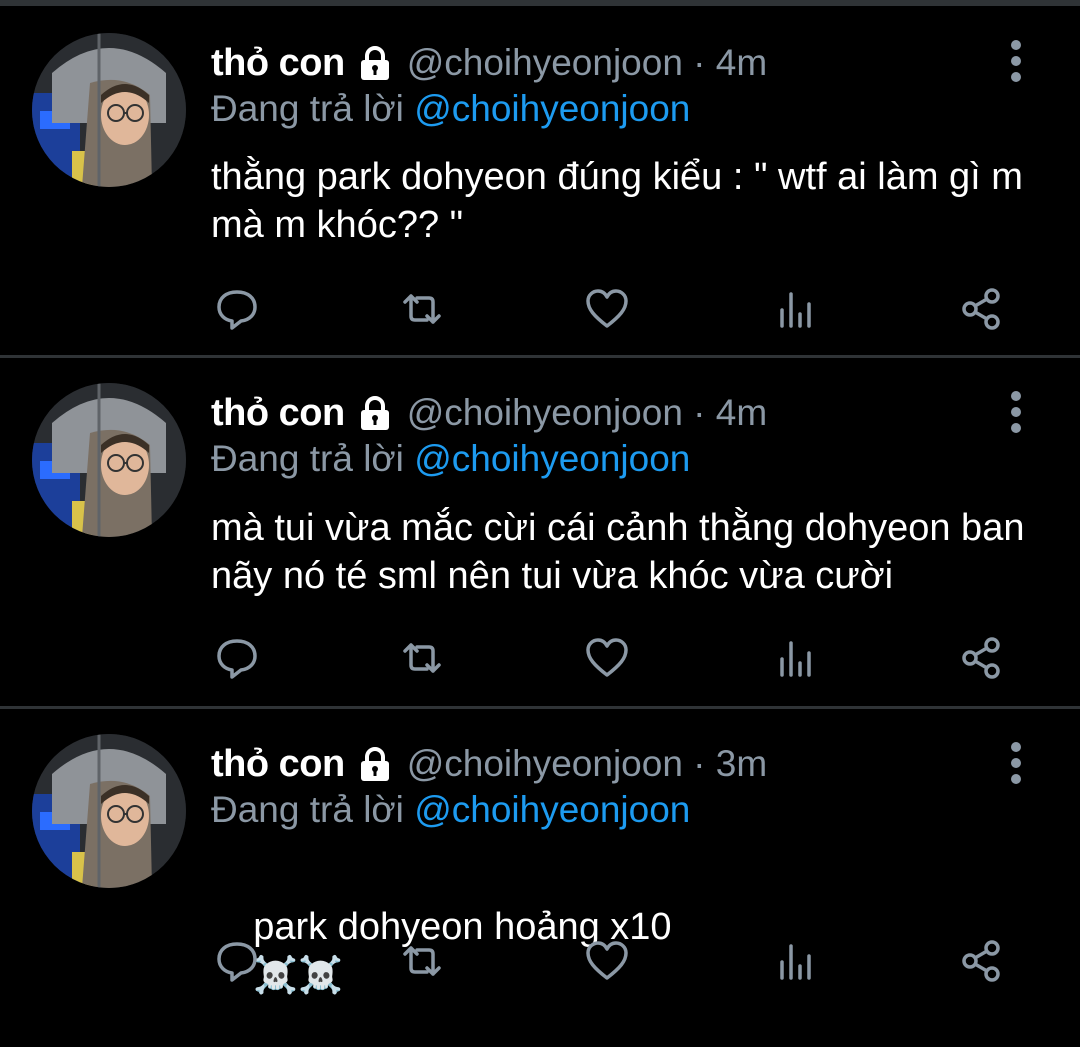 This screenshot has height=1047, width=1080. I want to click on tweet-header: thỏ con @choihyeonjoon · 3m, so click(489, 764).